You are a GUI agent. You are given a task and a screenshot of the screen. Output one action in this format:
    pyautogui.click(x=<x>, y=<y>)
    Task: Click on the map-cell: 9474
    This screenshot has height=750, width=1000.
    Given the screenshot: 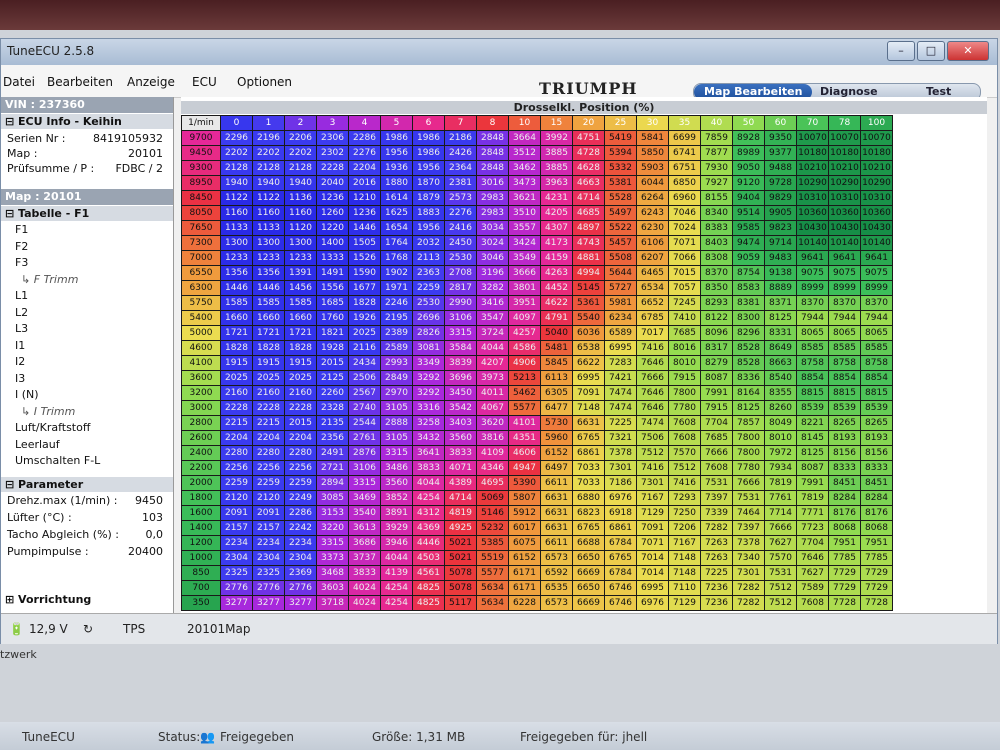 What is the action you would take?
    pyautogui.click(x=748, y=243)
    